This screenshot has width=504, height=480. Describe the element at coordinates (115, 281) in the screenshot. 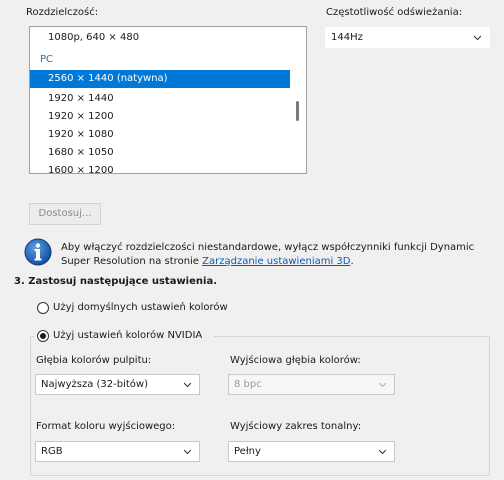

I see `section-heading: 3. Zastosuj następujące ustawienia.` at that location.